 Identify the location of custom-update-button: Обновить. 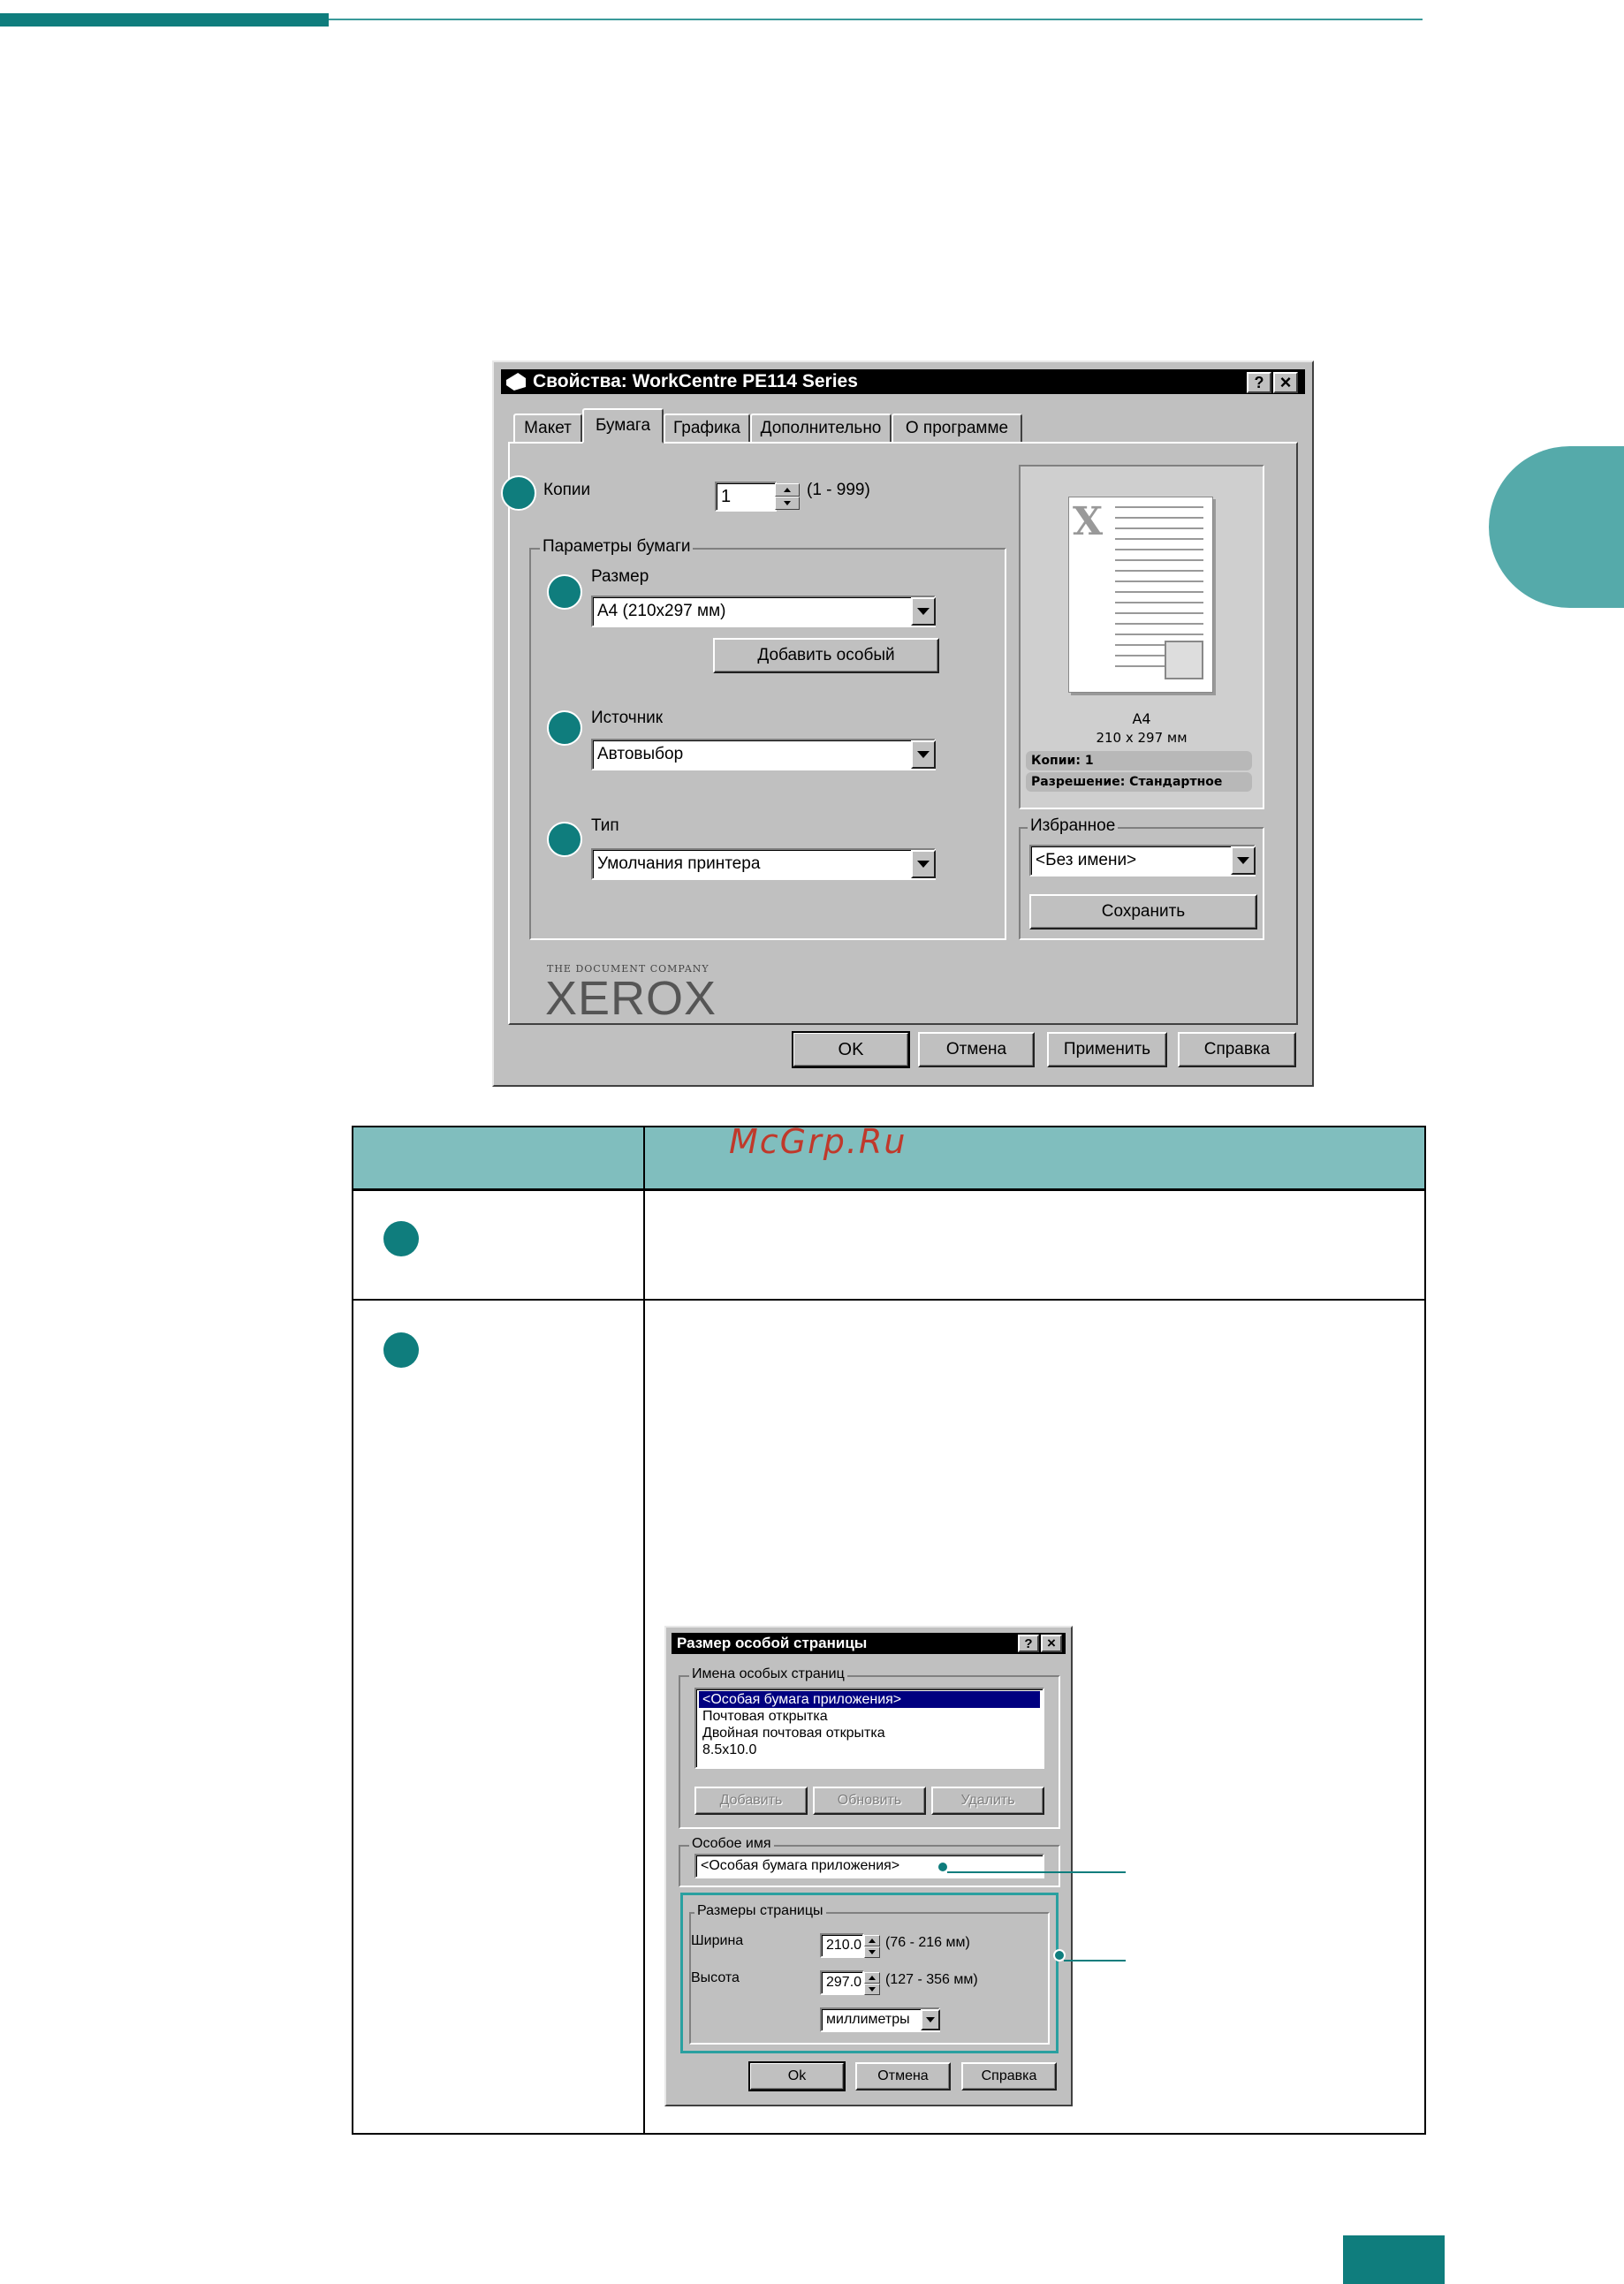
(869, 1801).